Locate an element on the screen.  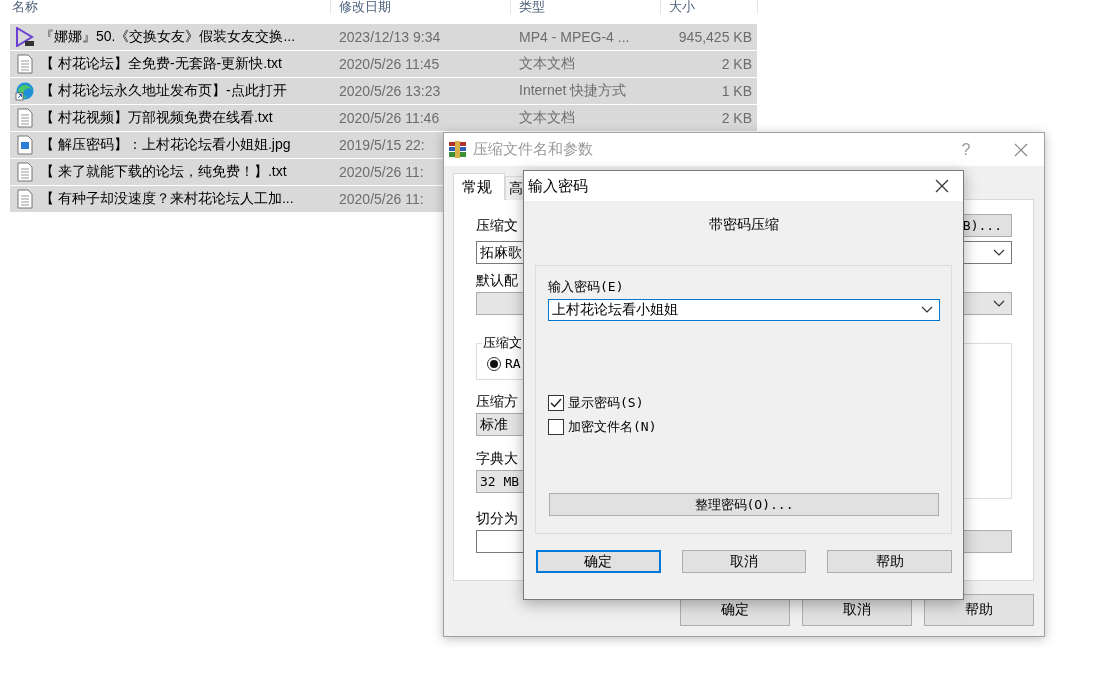
file-date: 2019/5/15 22: is located at coordinates (381, 145).